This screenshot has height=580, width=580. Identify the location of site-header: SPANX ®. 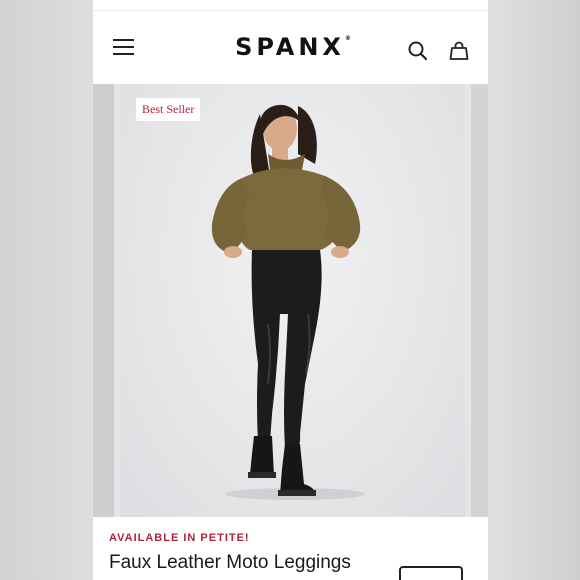
(290, 47).